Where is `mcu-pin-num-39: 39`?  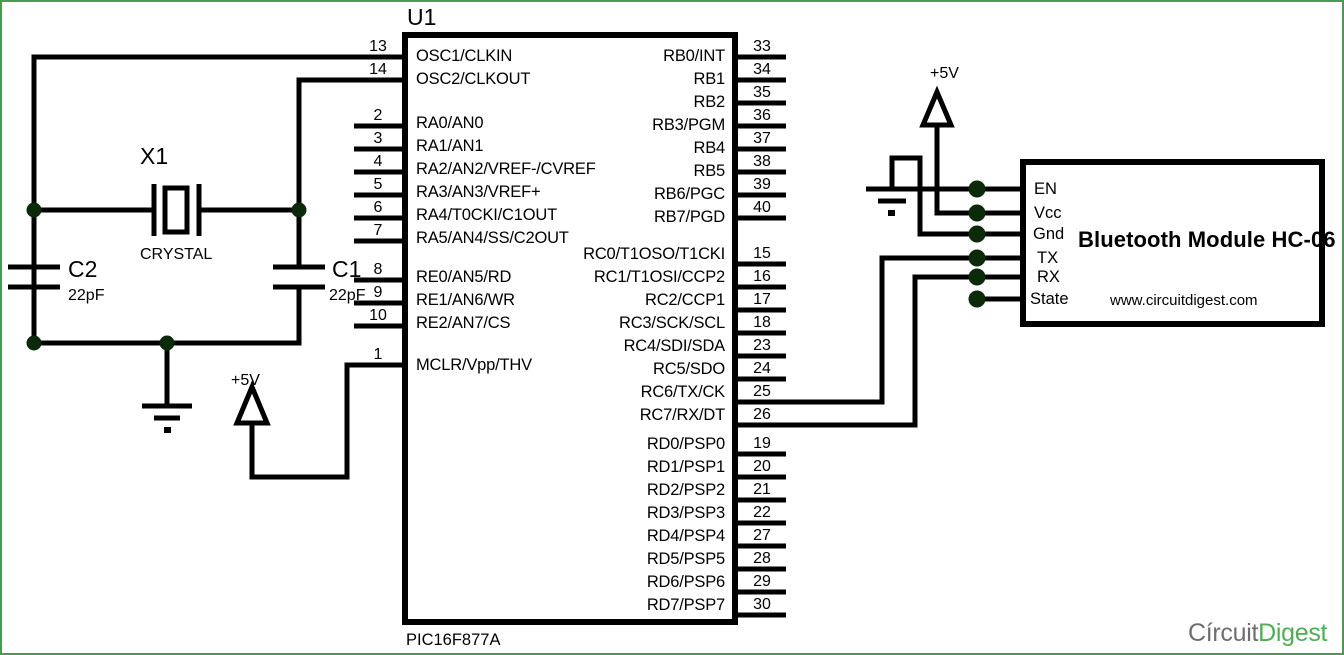 mcu-pin-num-39: 39 is located at coordinates (762, 184).